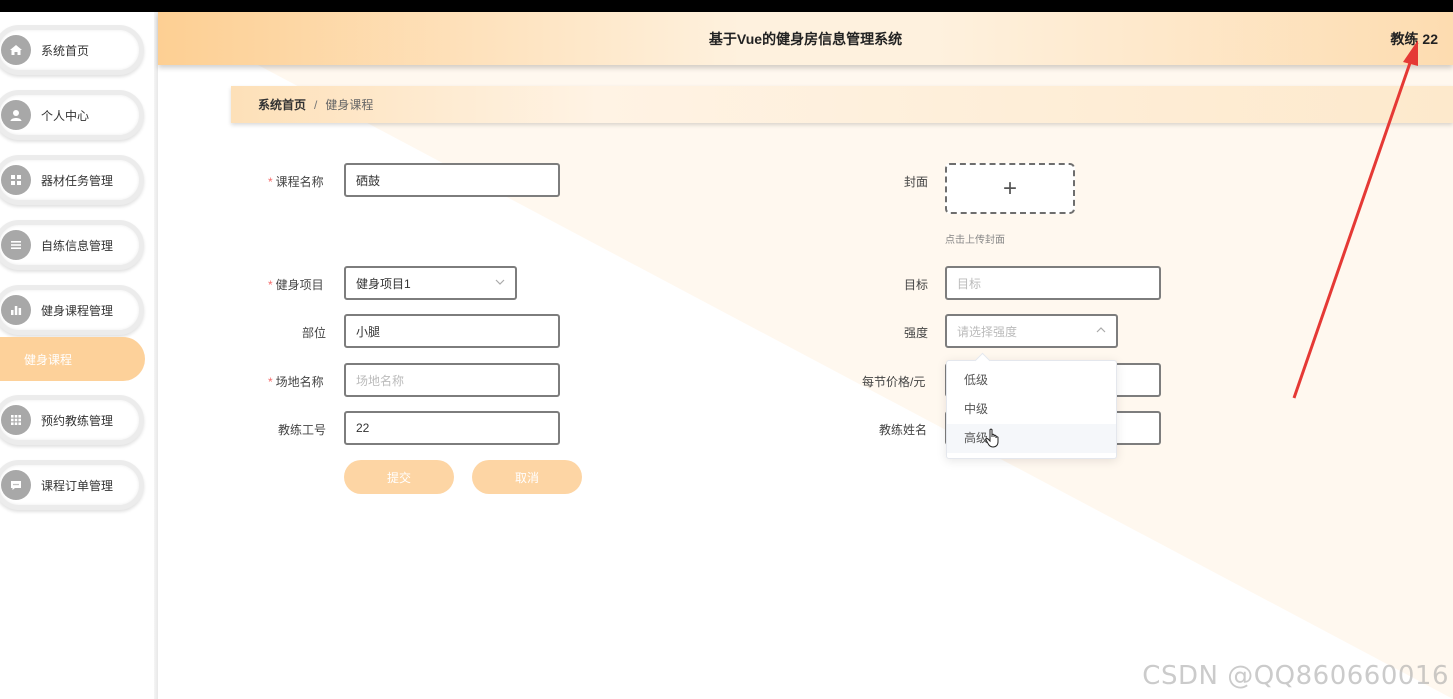 The image size is (1453, 699). What do you see at coordinates (903, 430) in the screenshot?
I see `coach-name-label: 教练姓名` at bounding box center [903, 430].